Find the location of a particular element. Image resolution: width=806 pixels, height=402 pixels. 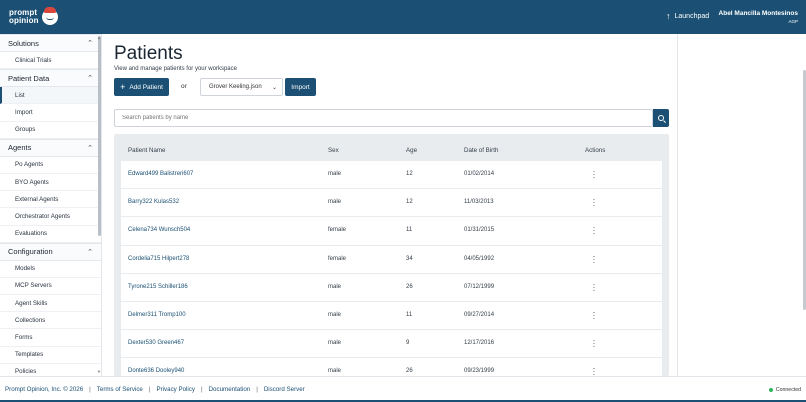

file-select: Grover Keeling.json ⌄ is located at coordinates (241, 87).